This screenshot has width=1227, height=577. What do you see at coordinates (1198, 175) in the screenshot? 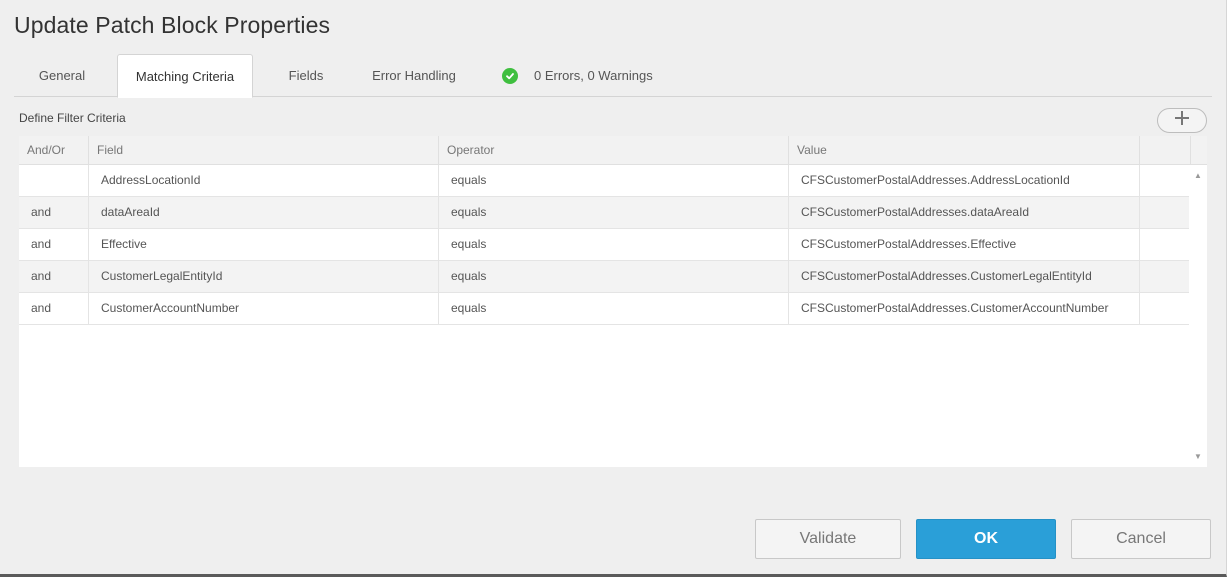
I see `scroll-up-icon: ▲` at bounding box center [1198, 175].